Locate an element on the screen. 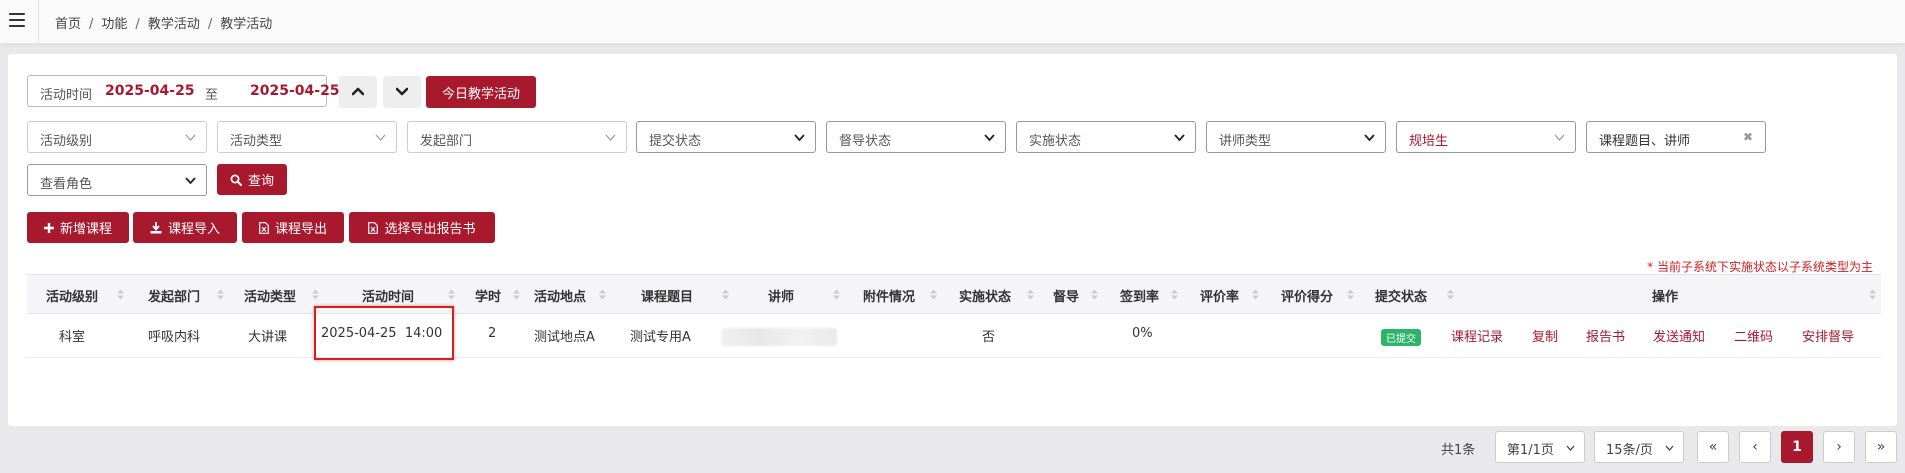  col-rating-score: 评价得分 is located at coordinates (1307, 295).